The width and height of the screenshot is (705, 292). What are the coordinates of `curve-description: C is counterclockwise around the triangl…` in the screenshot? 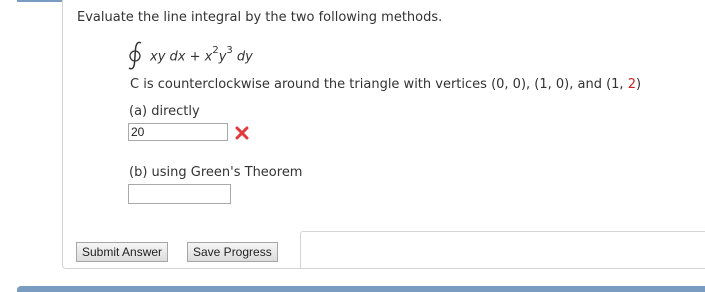 It's located at (385, 84).